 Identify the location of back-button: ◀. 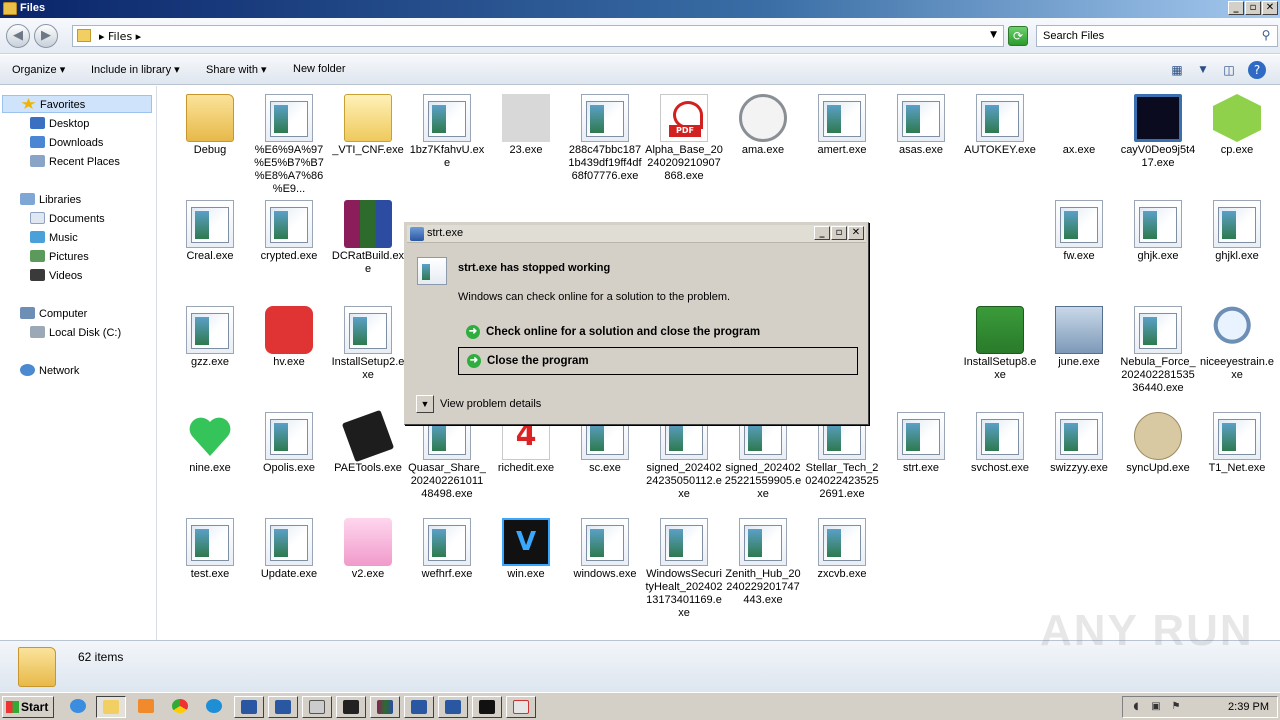
(18, 36).